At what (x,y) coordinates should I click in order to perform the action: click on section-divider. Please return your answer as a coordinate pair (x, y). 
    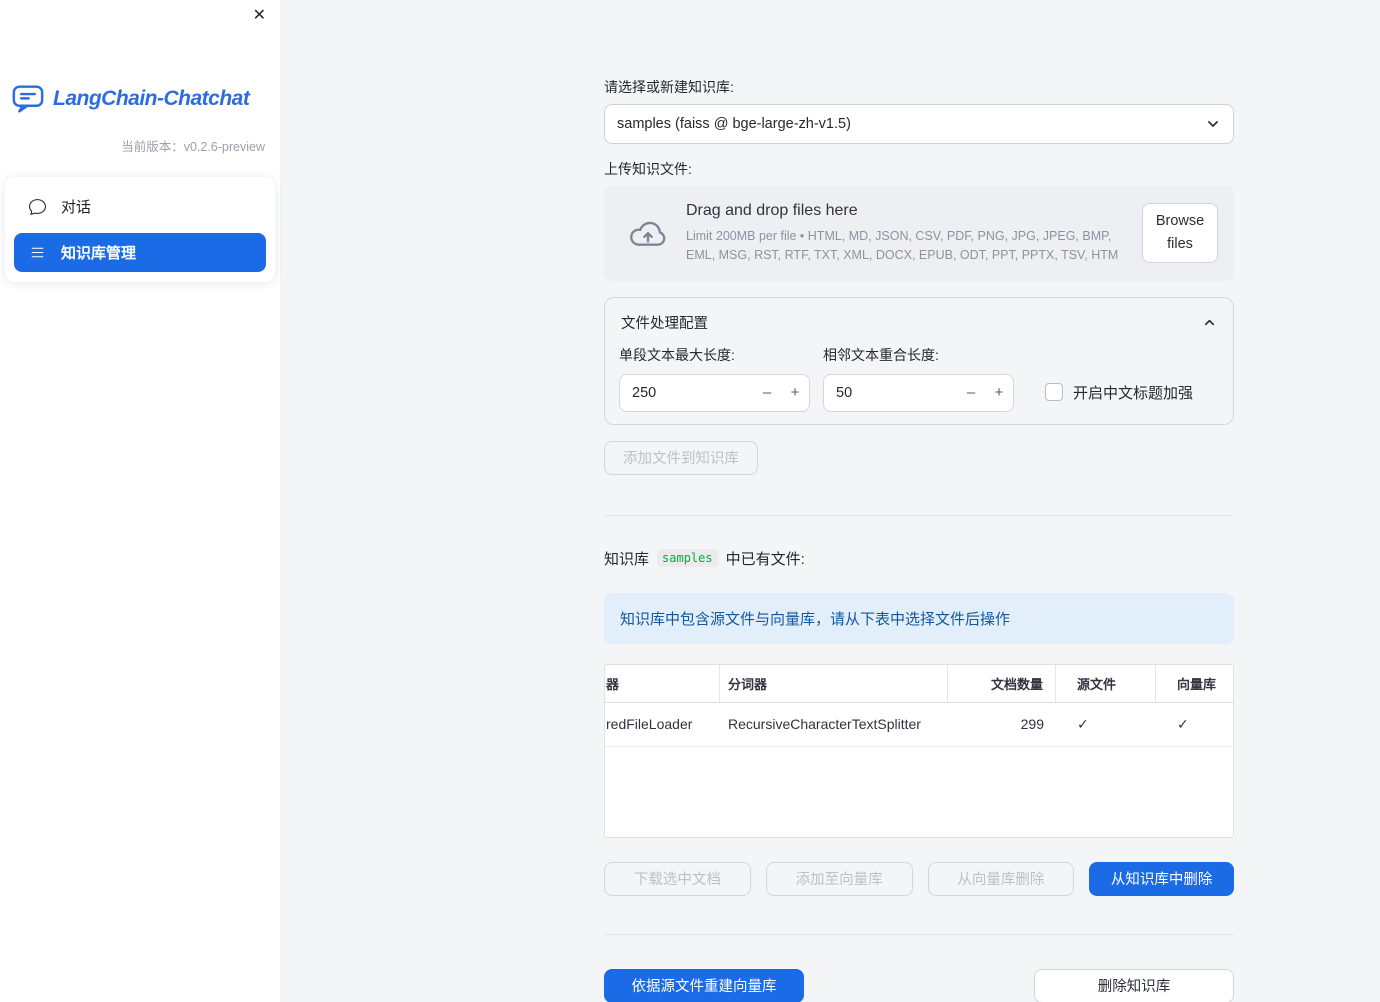
    Looking at the image, I should click on (919, 515).